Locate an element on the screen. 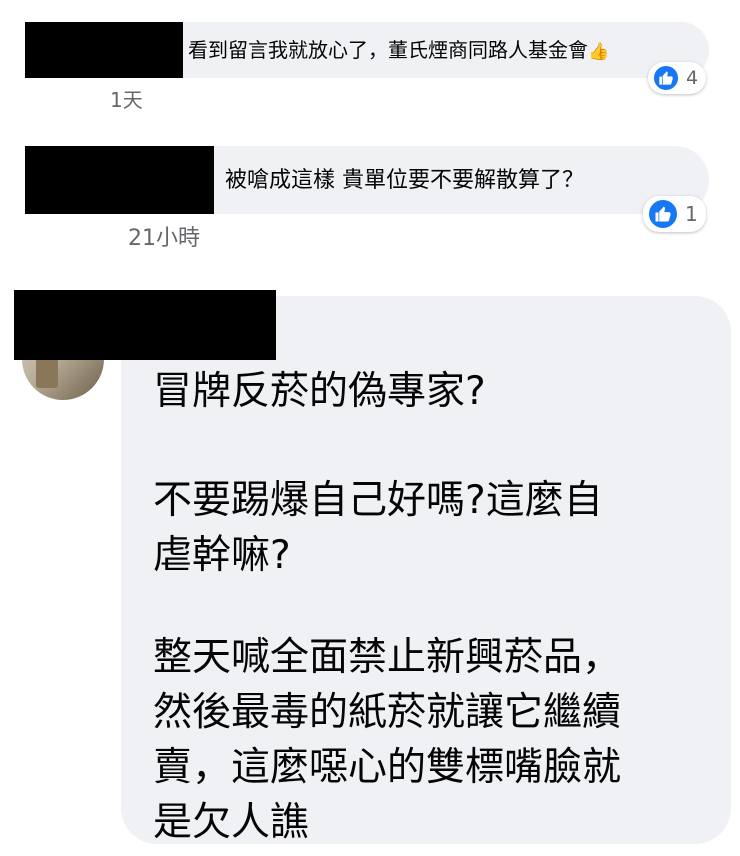 The image size is (740, 856). comment-text-1: 看到留言我就放心了，董氏煙商同路人基金會👍 is located at coordinates (398, 51).